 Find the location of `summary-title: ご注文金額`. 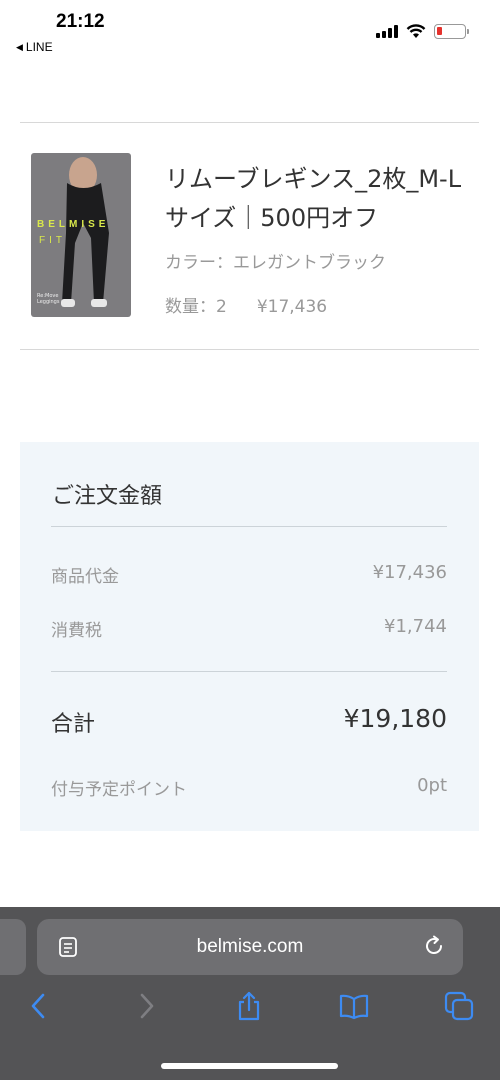

summary-title: ご注文金額 is located at coordinates (107, 496).